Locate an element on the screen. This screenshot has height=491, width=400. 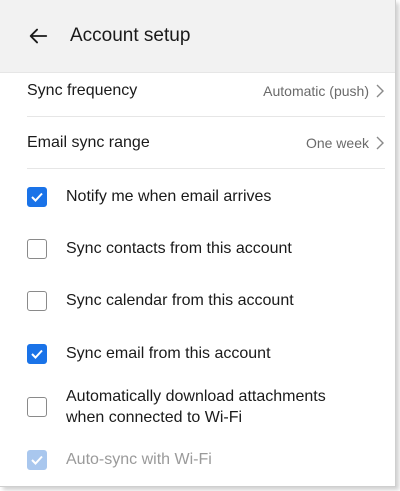
checkbox-row-contacts: Sync contacts from this account is located at coordinates (159, 248).